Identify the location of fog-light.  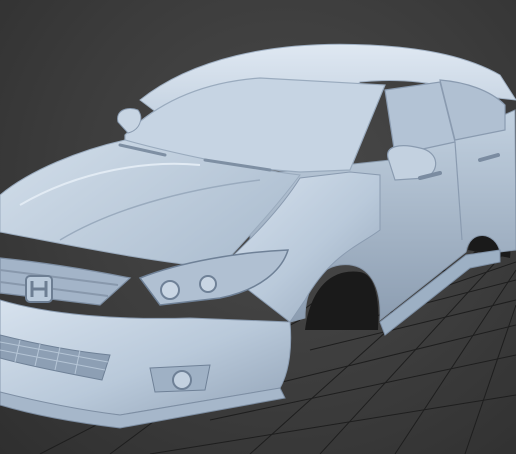
(182, 380).